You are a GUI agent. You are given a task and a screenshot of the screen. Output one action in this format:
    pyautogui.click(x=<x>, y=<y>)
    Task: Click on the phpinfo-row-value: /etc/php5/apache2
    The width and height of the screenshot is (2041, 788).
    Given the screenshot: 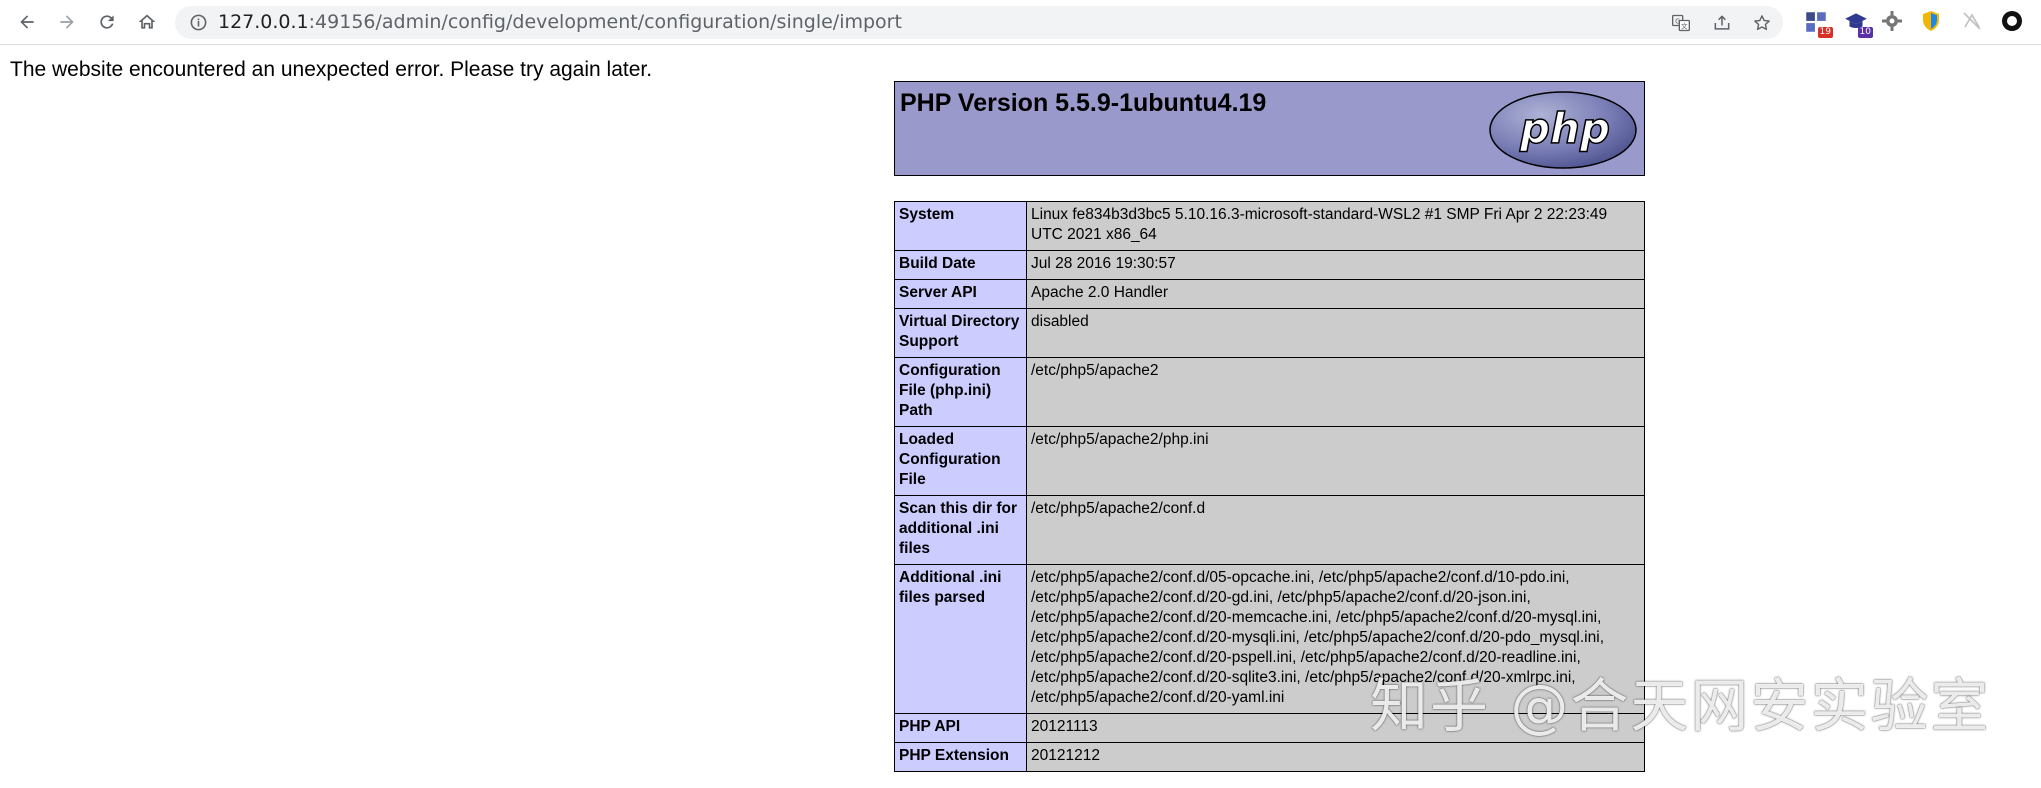 What is the action you would take?
    pyautogui.click(x=1335, y=392)
    